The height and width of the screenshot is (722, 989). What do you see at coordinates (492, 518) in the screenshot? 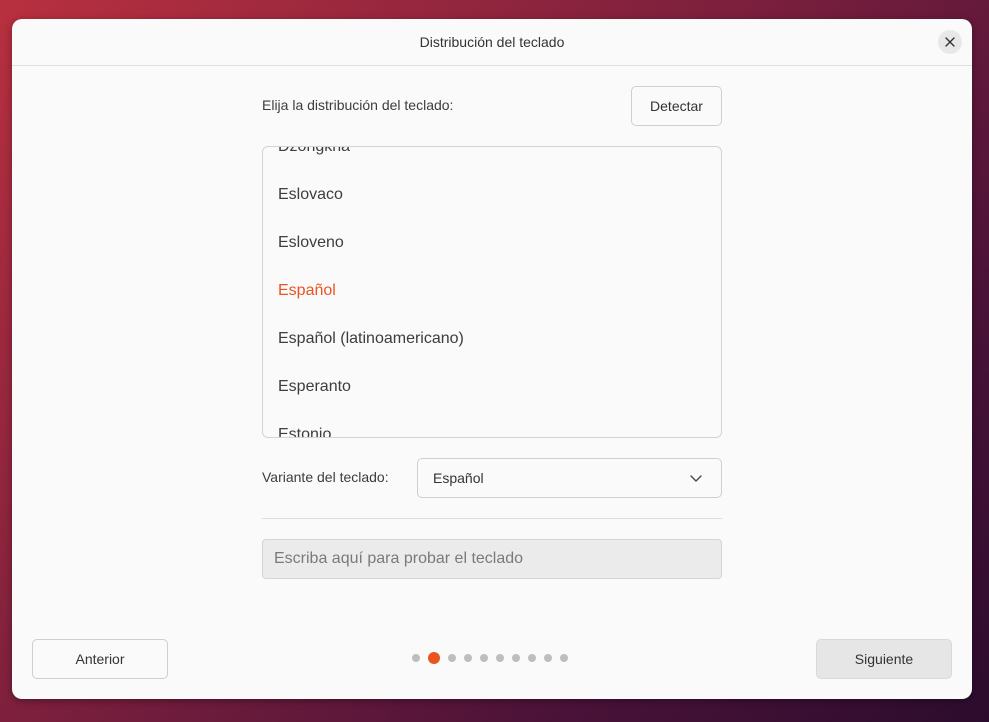
I see `divider` at bounding box center [492, 518].